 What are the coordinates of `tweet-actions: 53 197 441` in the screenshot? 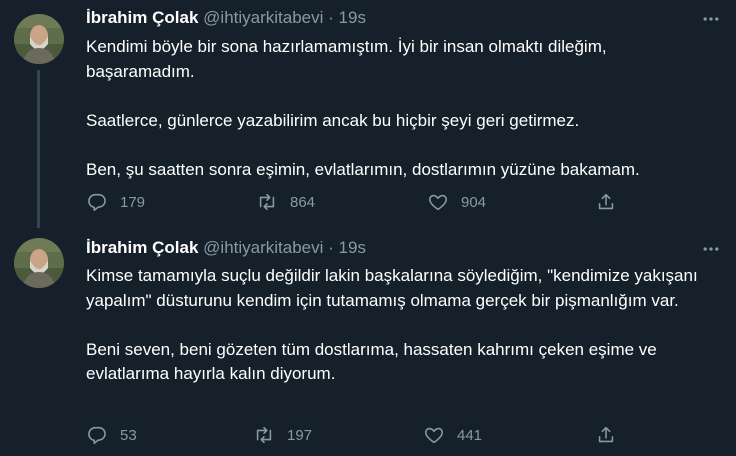 It's located at (356, 435).